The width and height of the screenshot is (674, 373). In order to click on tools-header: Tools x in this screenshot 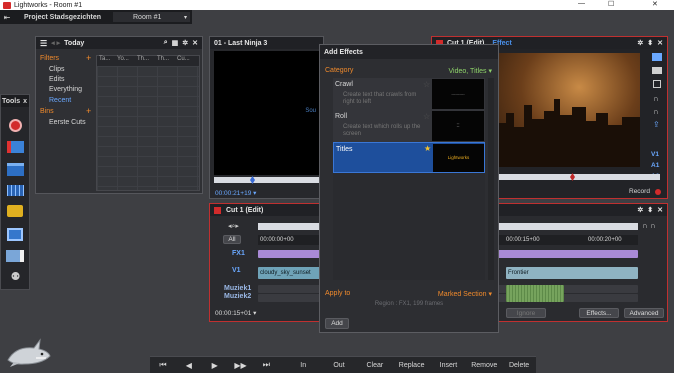, I will do `click(15, 101)`.